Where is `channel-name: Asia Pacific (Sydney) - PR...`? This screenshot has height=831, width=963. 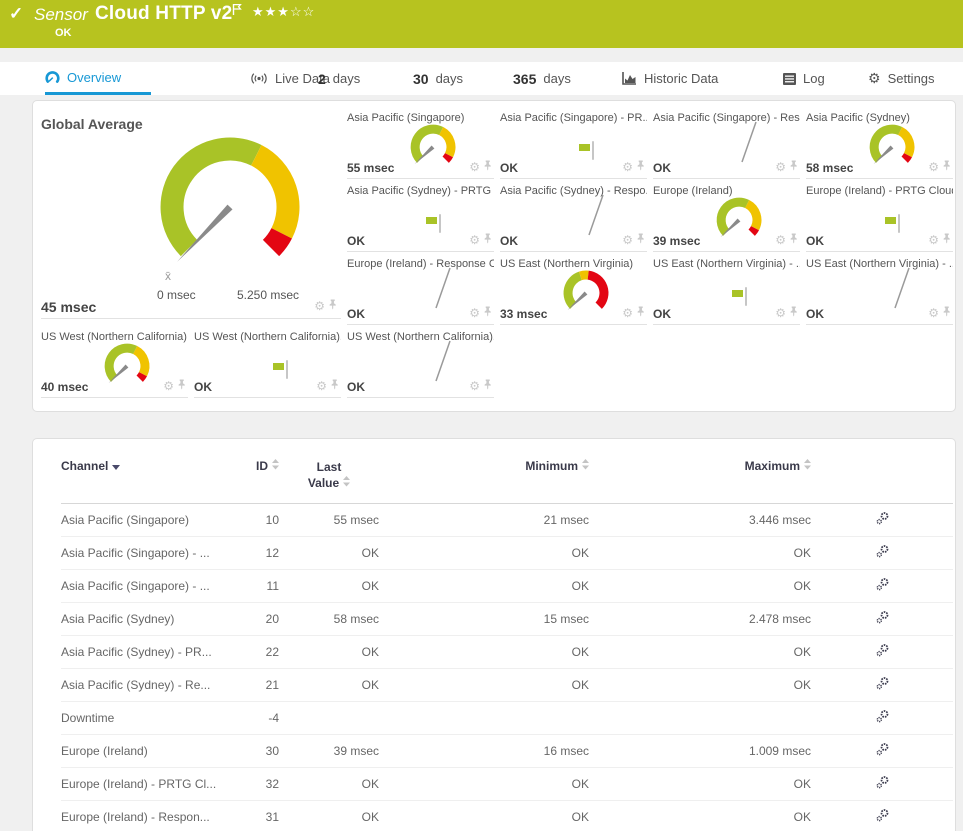 channel-name: Asia Pacific (Sydney) - PR... is located at coordinates (141, 652).